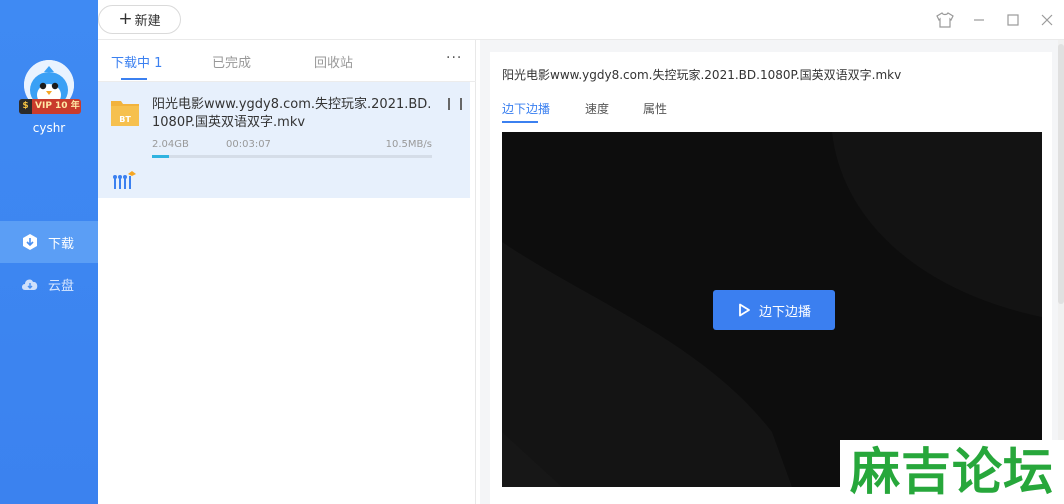 The height and width of the screenshot is (504, 1064). What do you see at coordinates (61, 244) in the screenshot?
I see `sidebar-item-label: 下载` at bounding box center [61, 244].